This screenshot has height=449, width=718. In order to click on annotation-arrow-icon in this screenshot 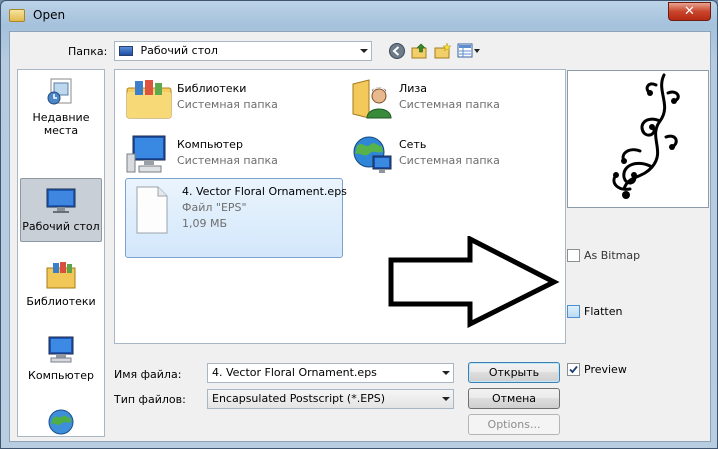, I will do `click(474, 282)`.